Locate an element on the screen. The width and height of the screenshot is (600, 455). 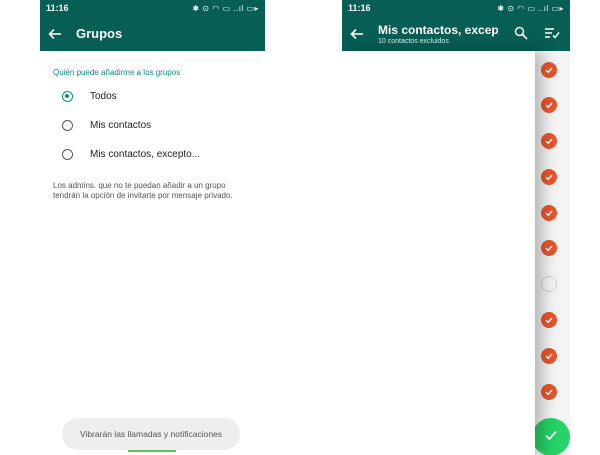
page-title: Grupos is located at coordinates (99, 33).